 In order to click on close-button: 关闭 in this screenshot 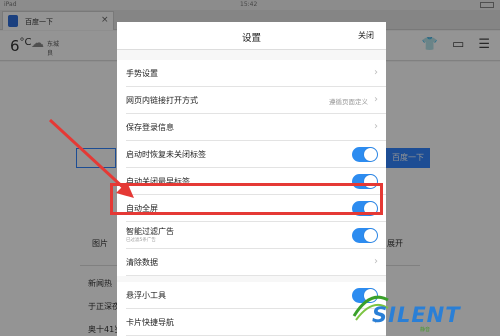, I will do `click(366, 35)`.